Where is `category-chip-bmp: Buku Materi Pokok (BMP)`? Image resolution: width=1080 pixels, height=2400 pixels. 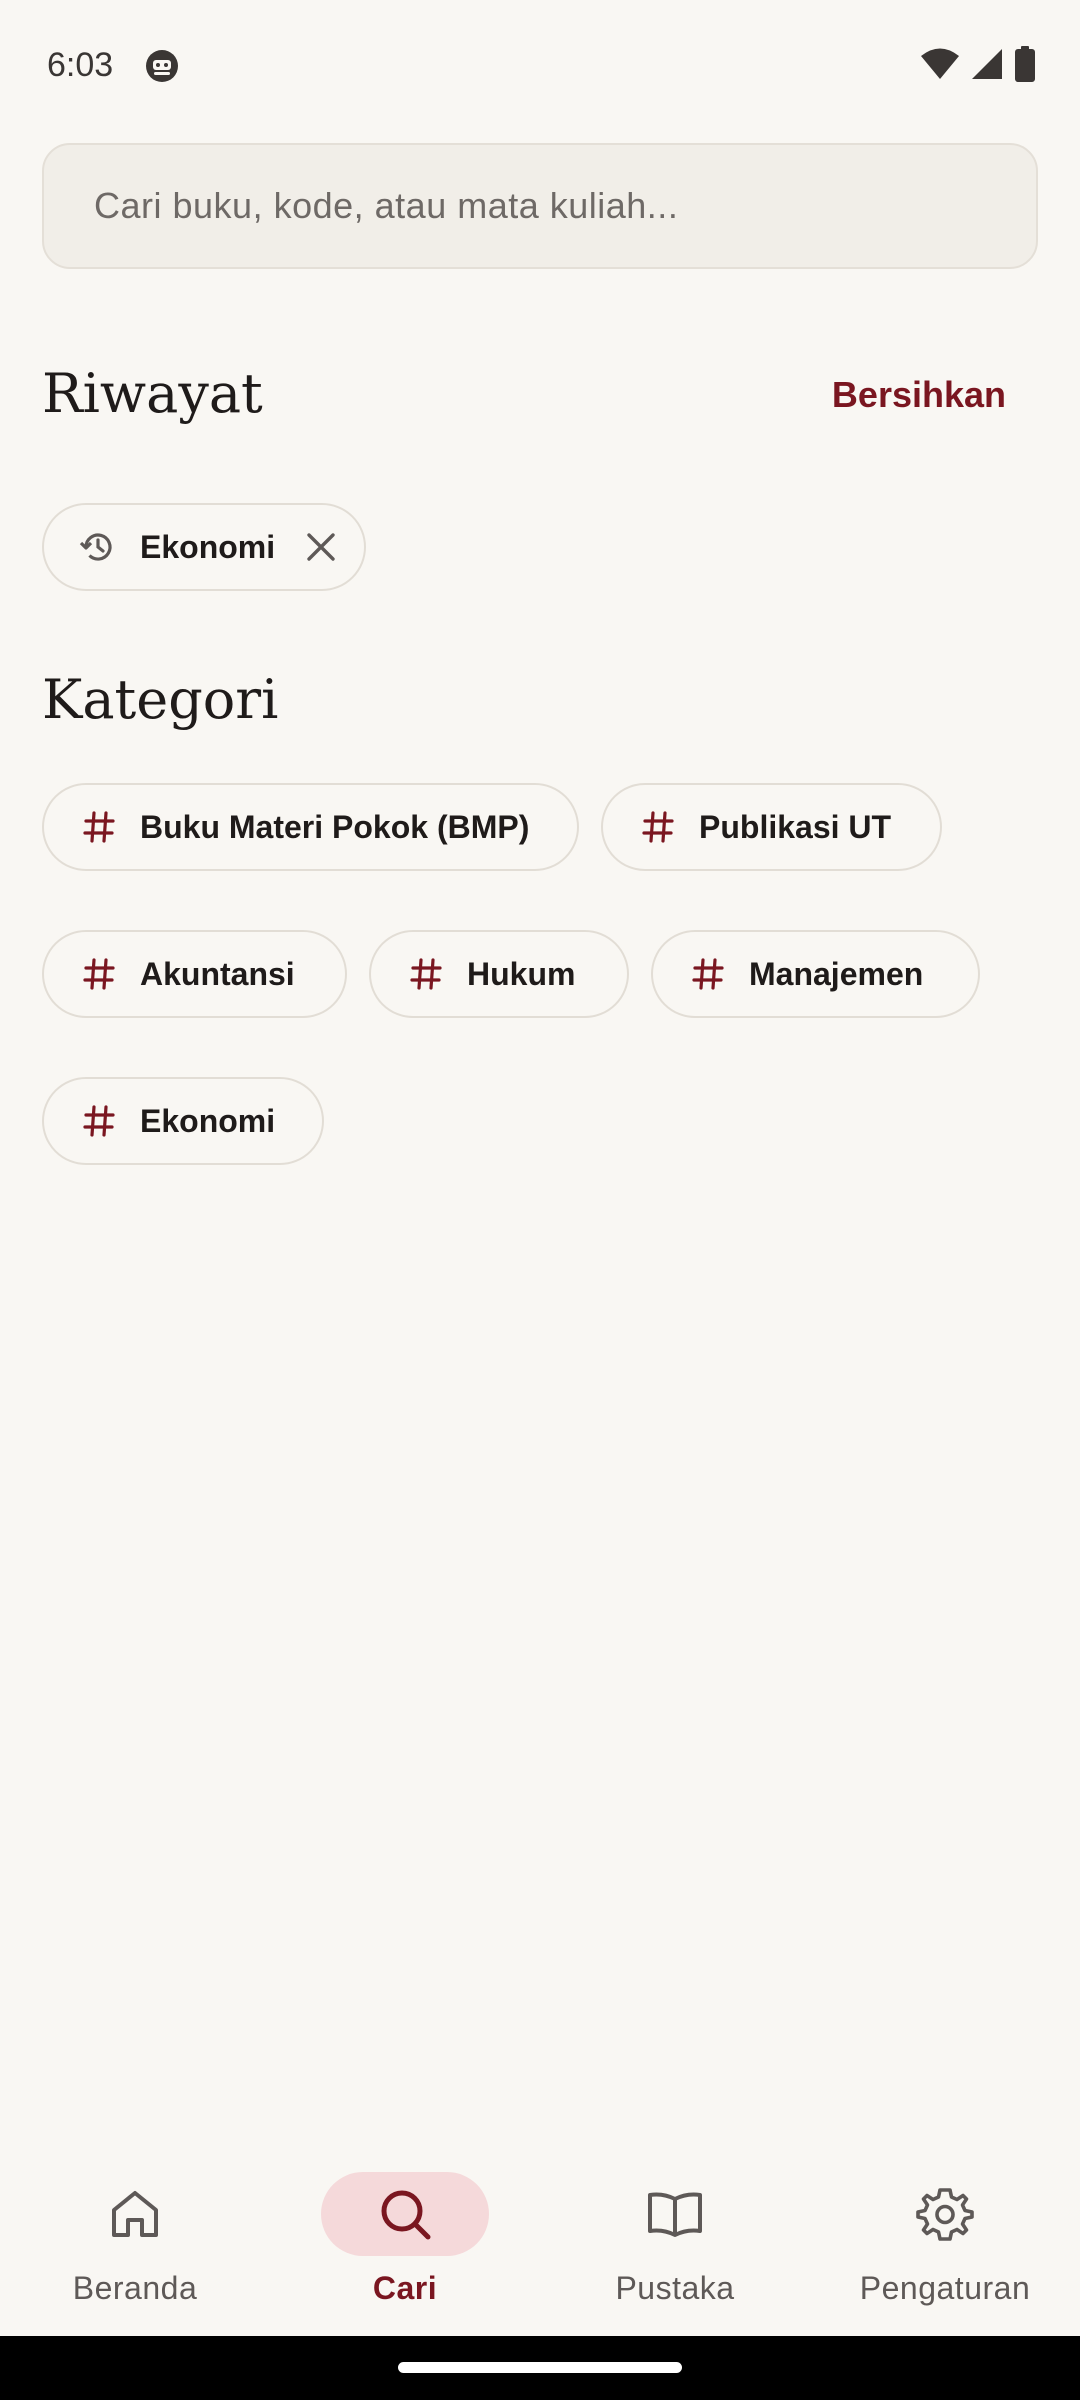
category-chip-bmp: Buku Materi Pokok (BMP) is located at coordinates (310, 827).